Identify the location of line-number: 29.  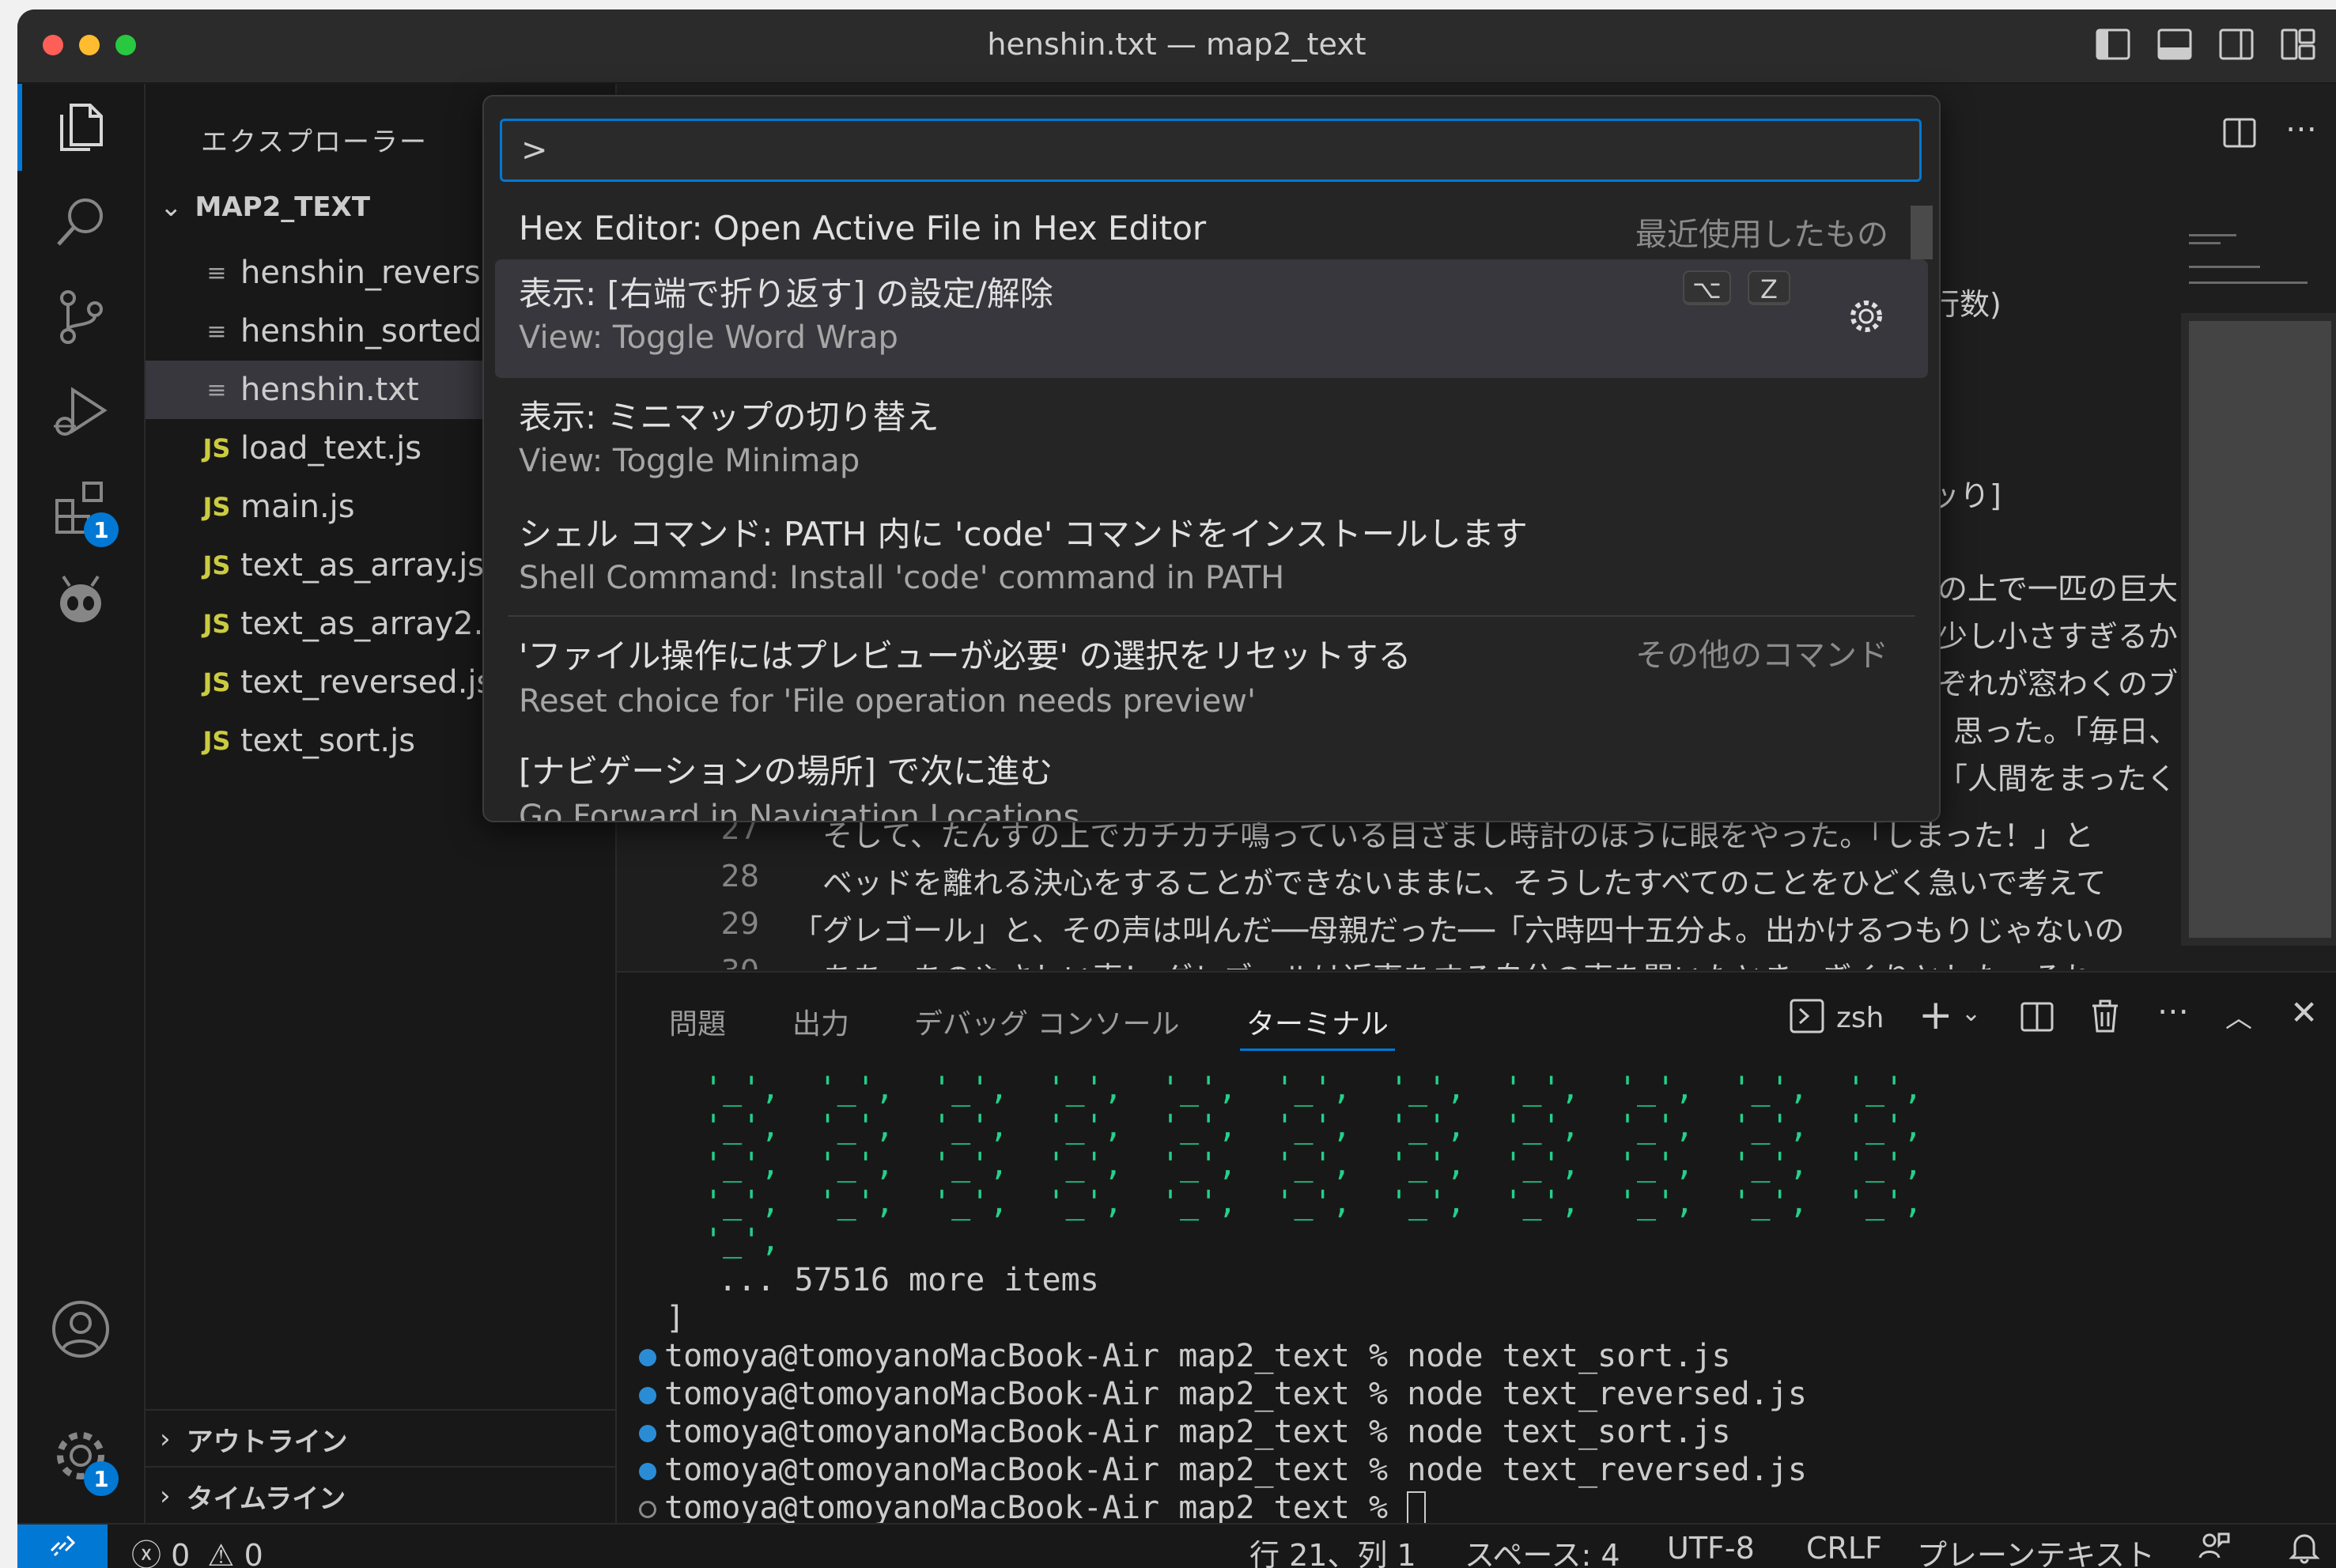
(740, 923).